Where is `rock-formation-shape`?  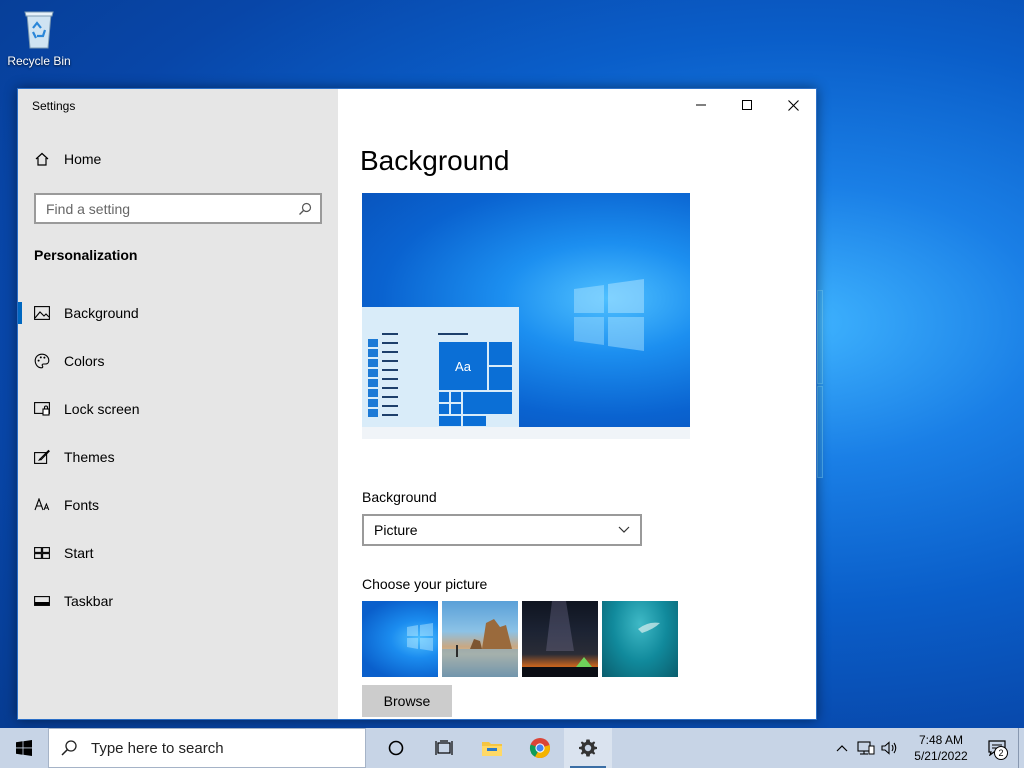
rock-formation-shape is located at coordinates (480, 648).